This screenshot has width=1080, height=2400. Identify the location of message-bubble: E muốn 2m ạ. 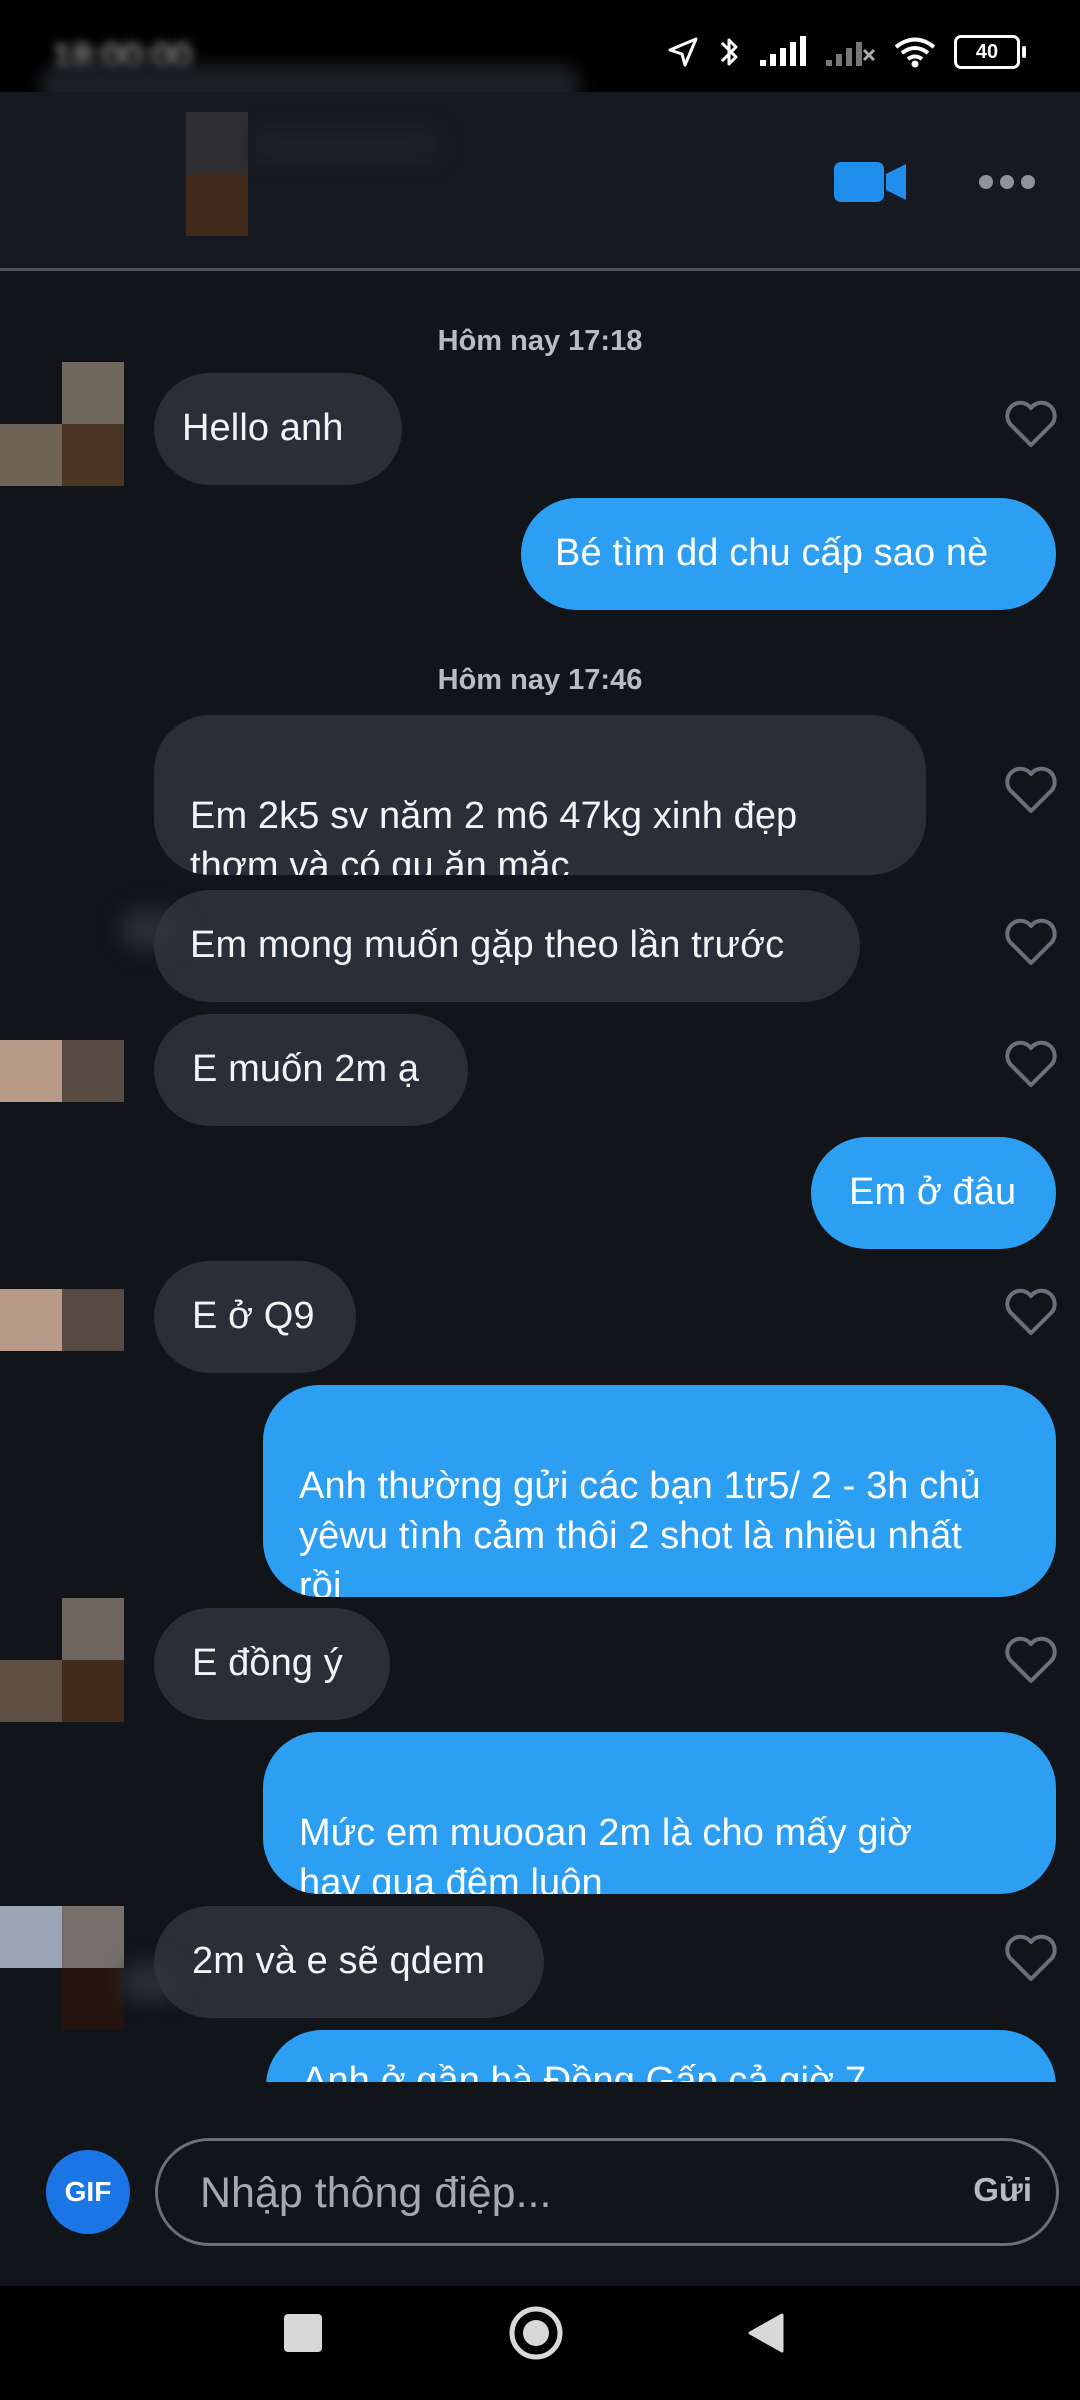
(311, 1070).